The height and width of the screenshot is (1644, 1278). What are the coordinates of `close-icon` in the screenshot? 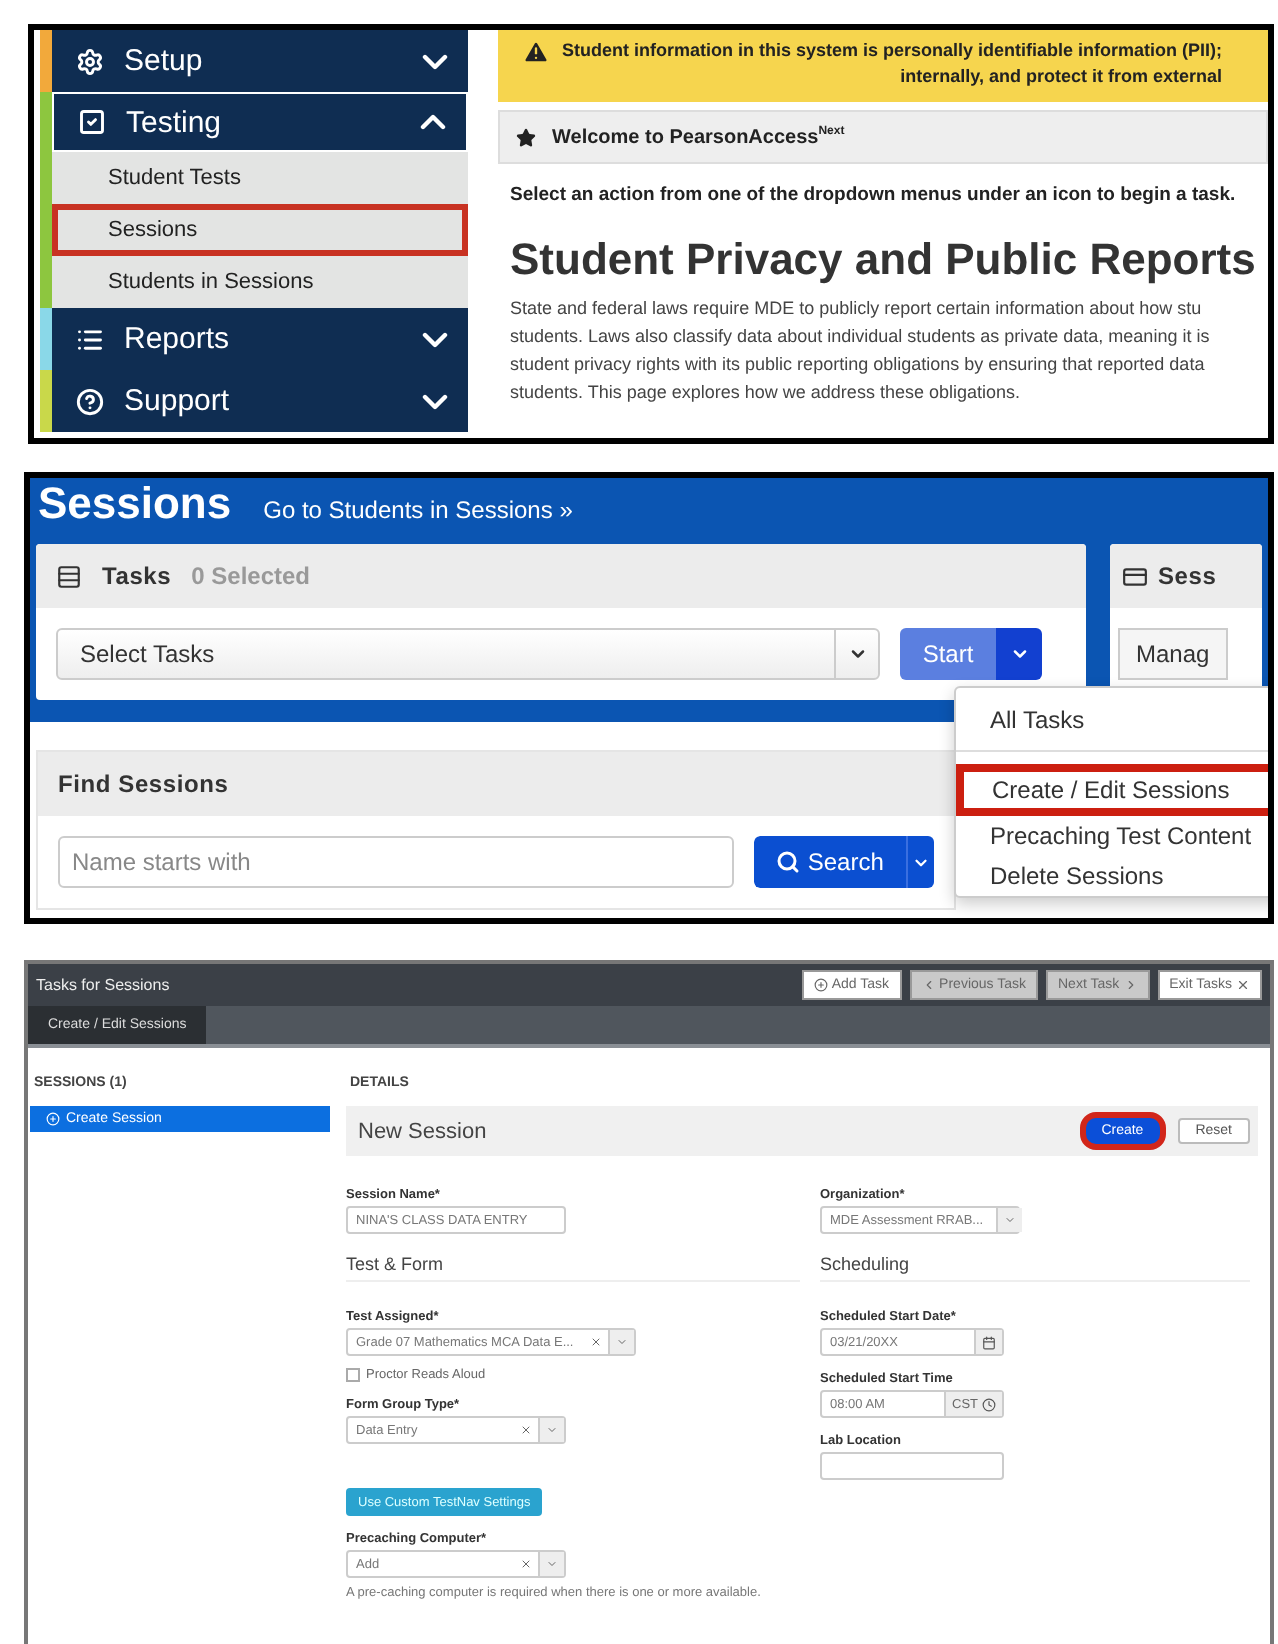 It's located at (1243, 985).